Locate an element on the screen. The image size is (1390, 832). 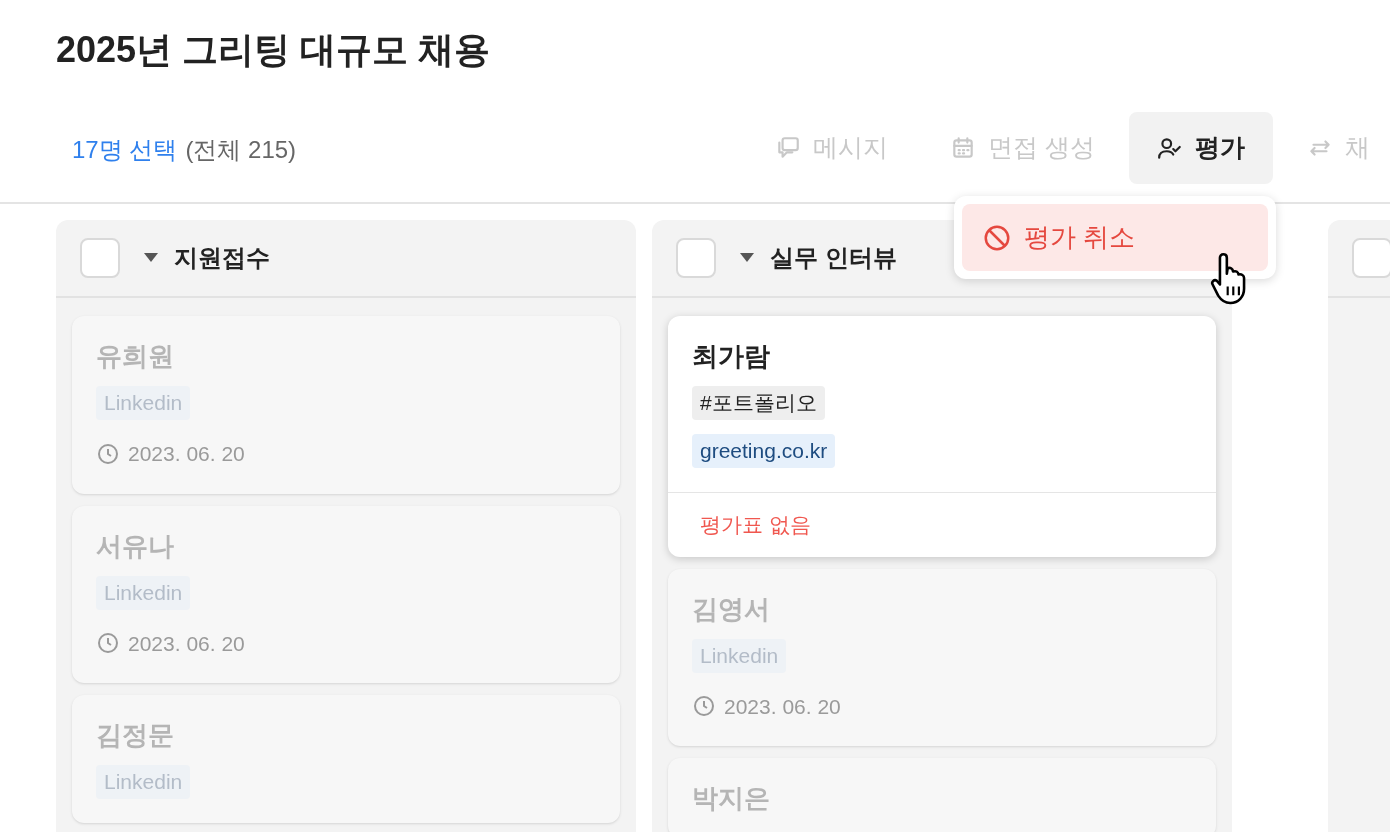
menu-item: 평가 취소 is located at coordinates (1115, 237).